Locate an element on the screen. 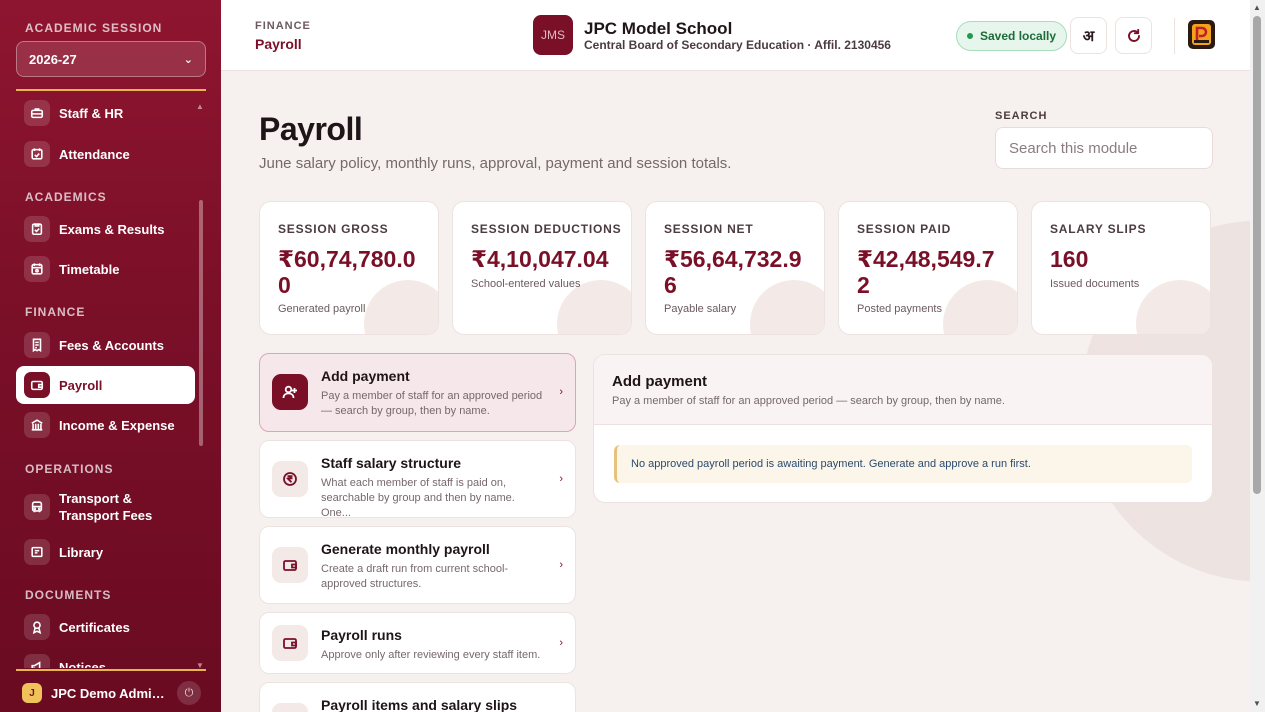 The height and width of the screenshot is (712, 1265). receipt-icon is located at coordinates (37, 345).